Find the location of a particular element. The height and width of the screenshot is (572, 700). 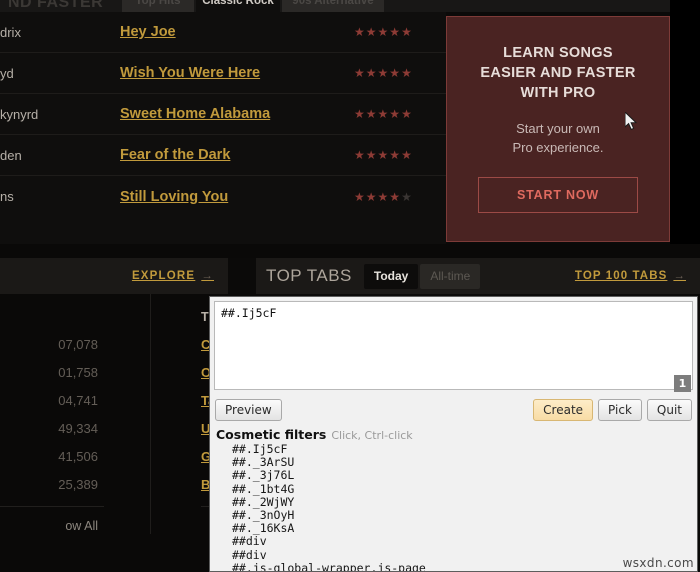

promo-headline: LEARN SONGS EASIER AND FASTER WITH PRO is located at coordinates (558, 73).